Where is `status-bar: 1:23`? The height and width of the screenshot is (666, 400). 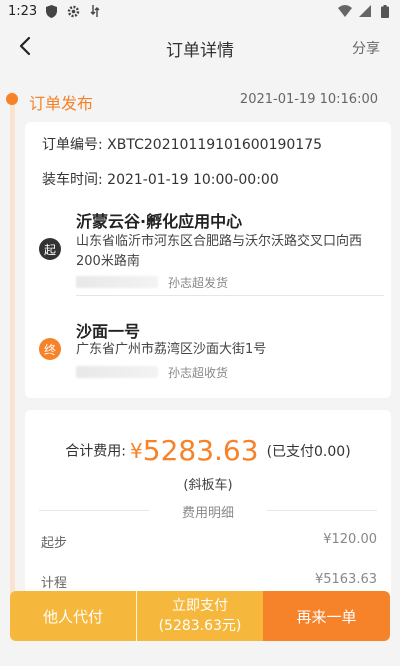 status-bar: 1:23 is located at coordinates (200, 12).